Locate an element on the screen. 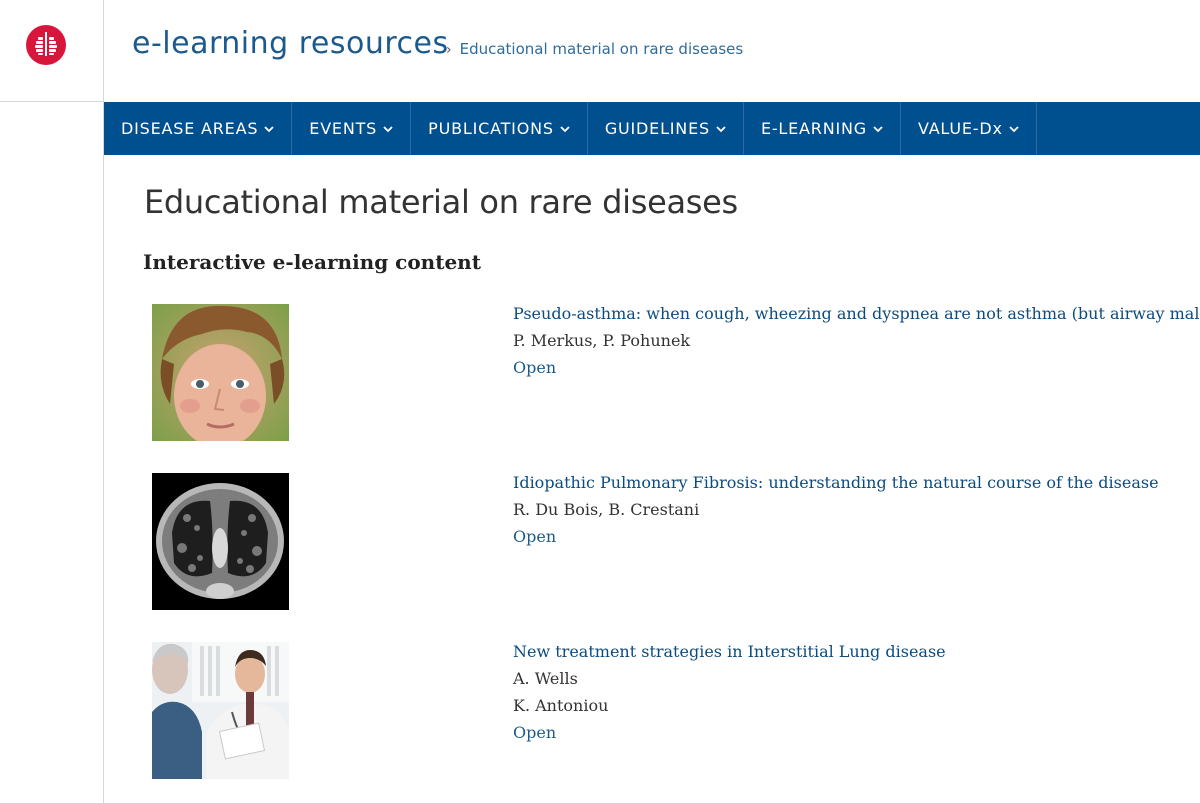  item-author: K. Antoniou is located at coordinates (561, 705).